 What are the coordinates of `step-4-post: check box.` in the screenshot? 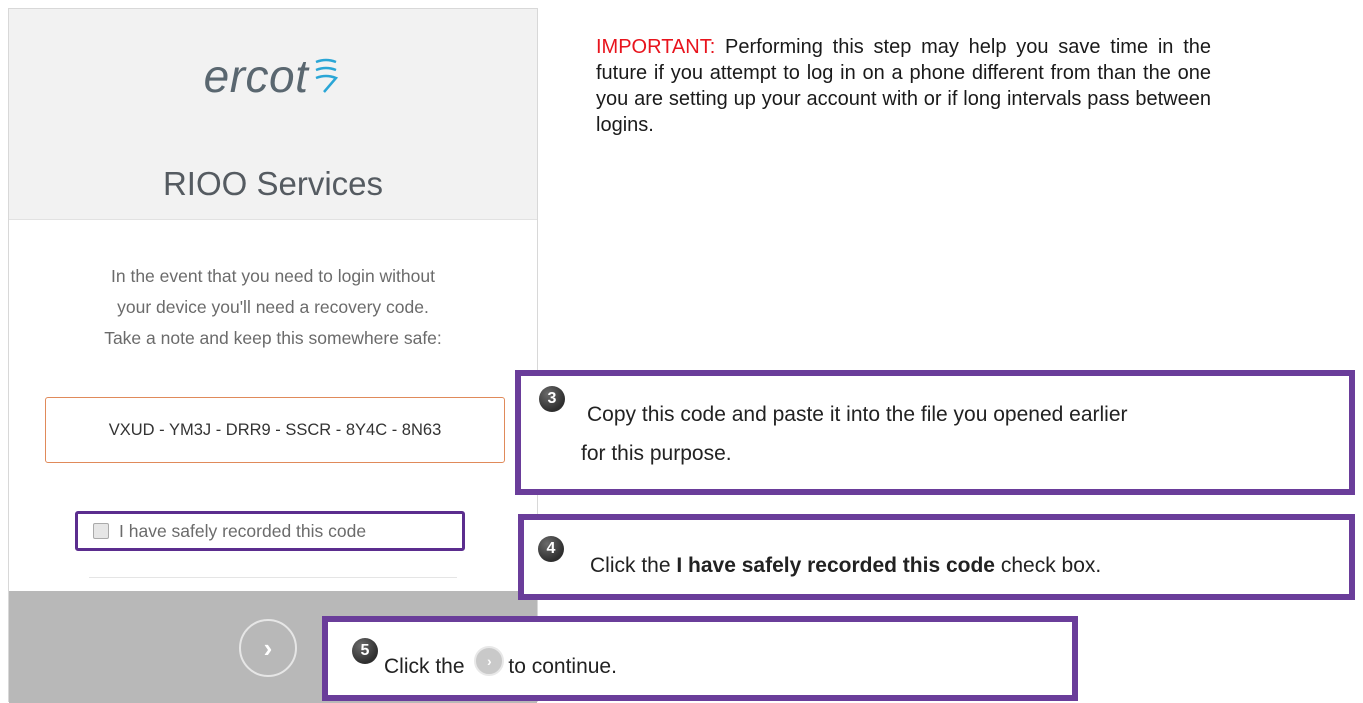 It's located at (1048, 565).